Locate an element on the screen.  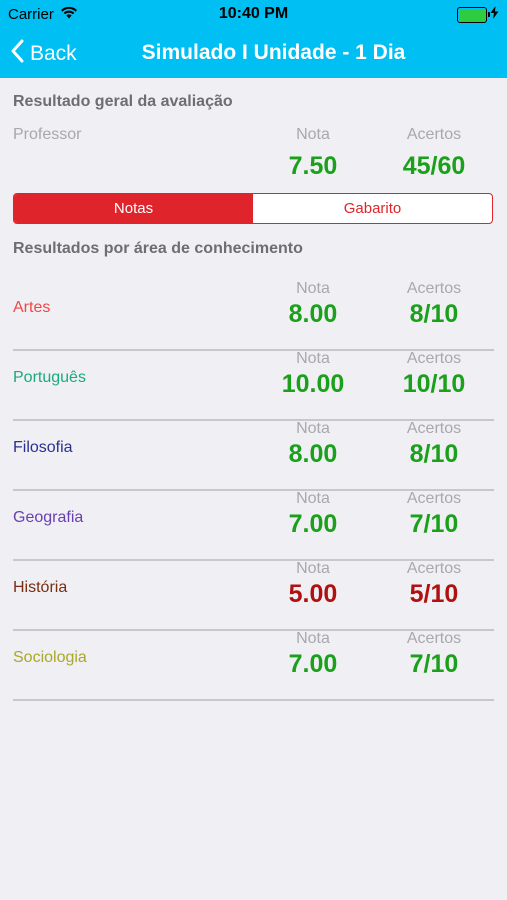
area-row-geografia: Geografia Nota Acertos 7.00 7/10 is located at coordinates (253, 525).